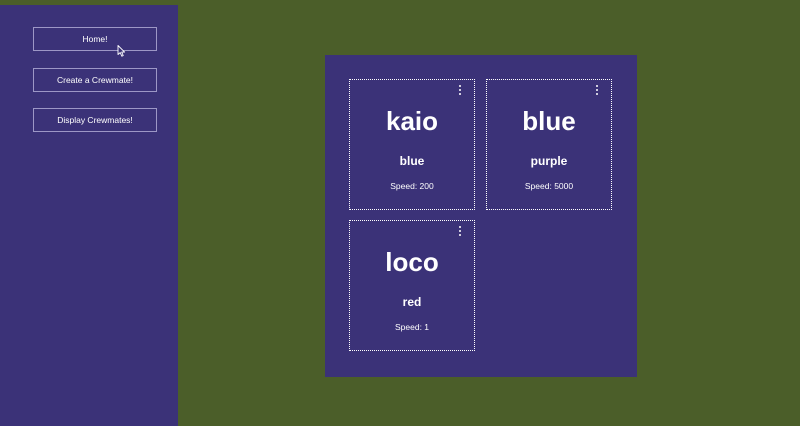 This screenshot has height=426, width=800. What do you see at coordinates (549, 186) in the screenshot?
I see `crewmate-speed: Speed: 5000` at bounding box center [549, 186].